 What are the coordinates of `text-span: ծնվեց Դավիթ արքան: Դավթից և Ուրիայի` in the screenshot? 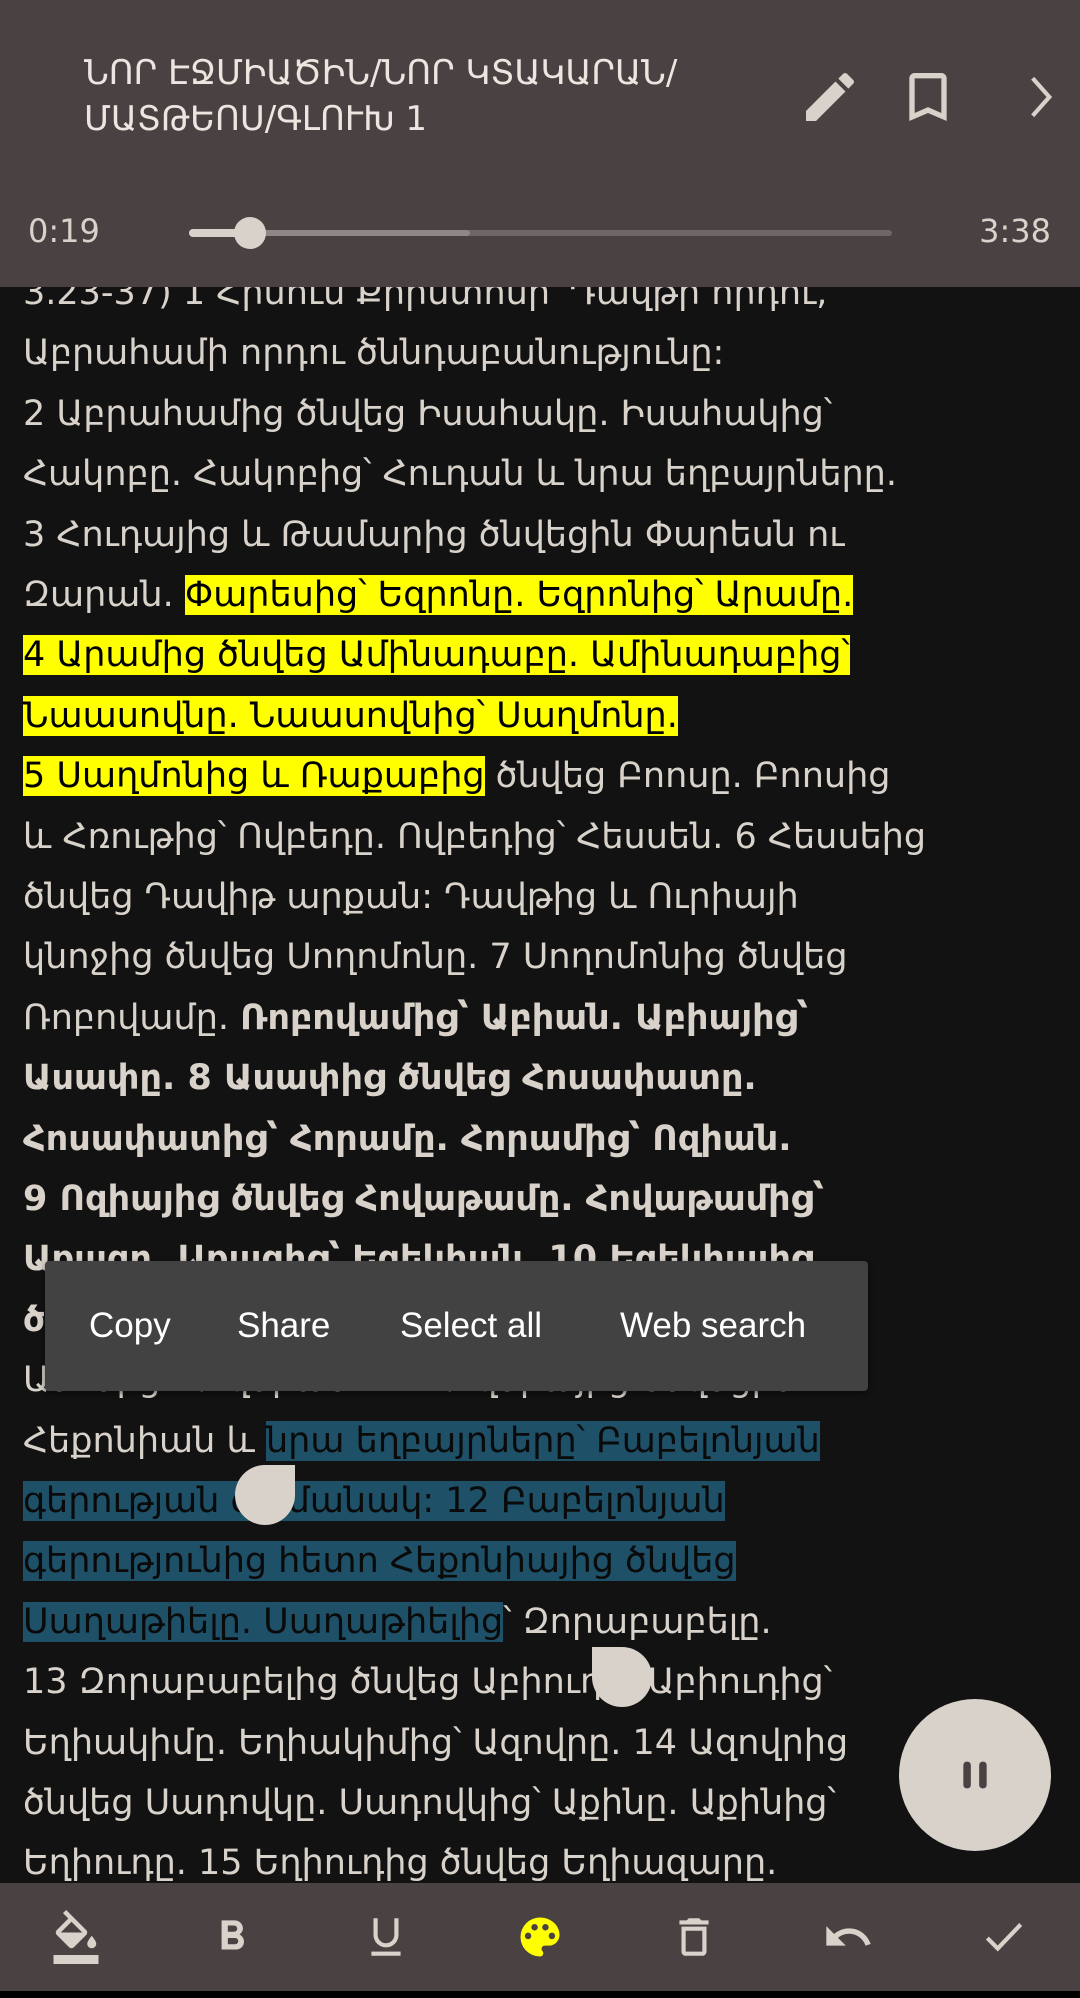 It's located at (411, 897).